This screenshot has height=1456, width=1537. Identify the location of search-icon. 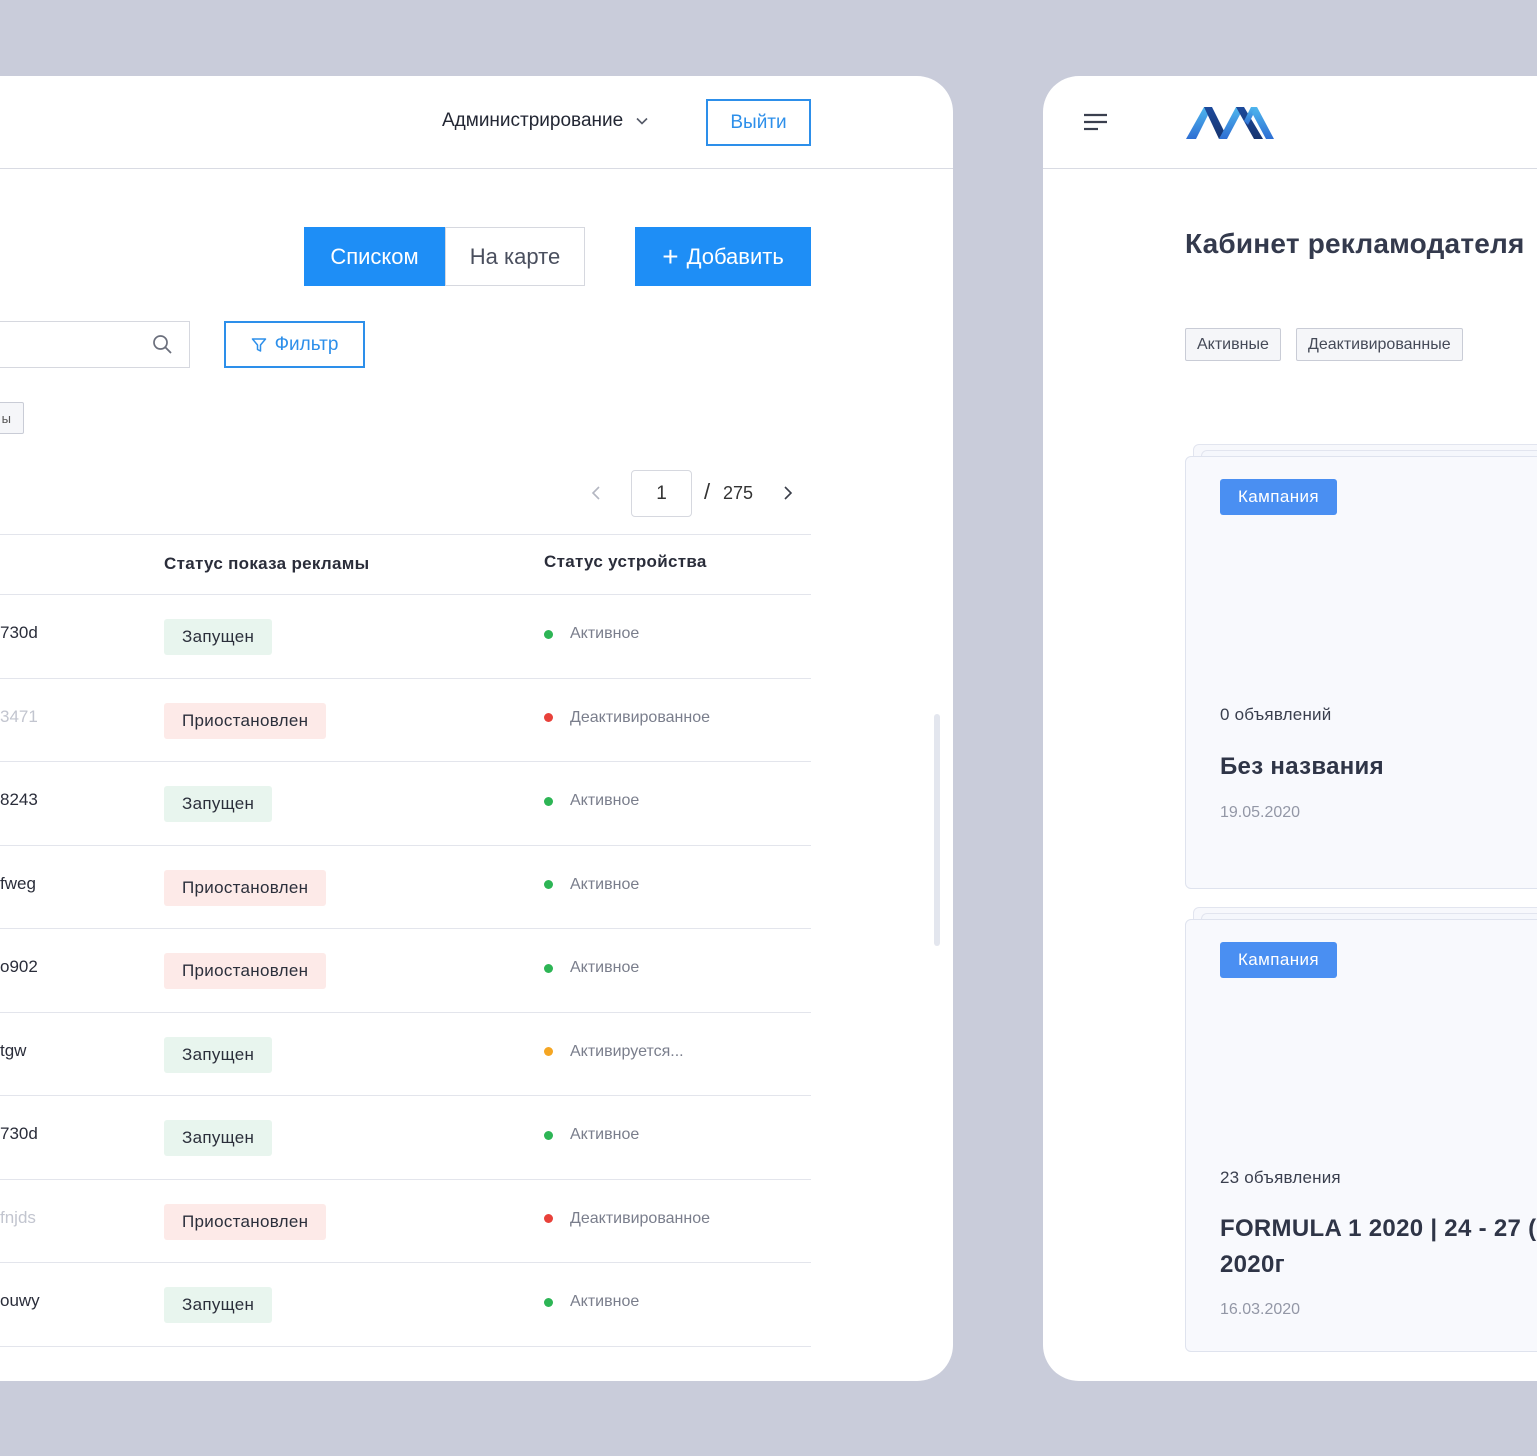
(162, 344).